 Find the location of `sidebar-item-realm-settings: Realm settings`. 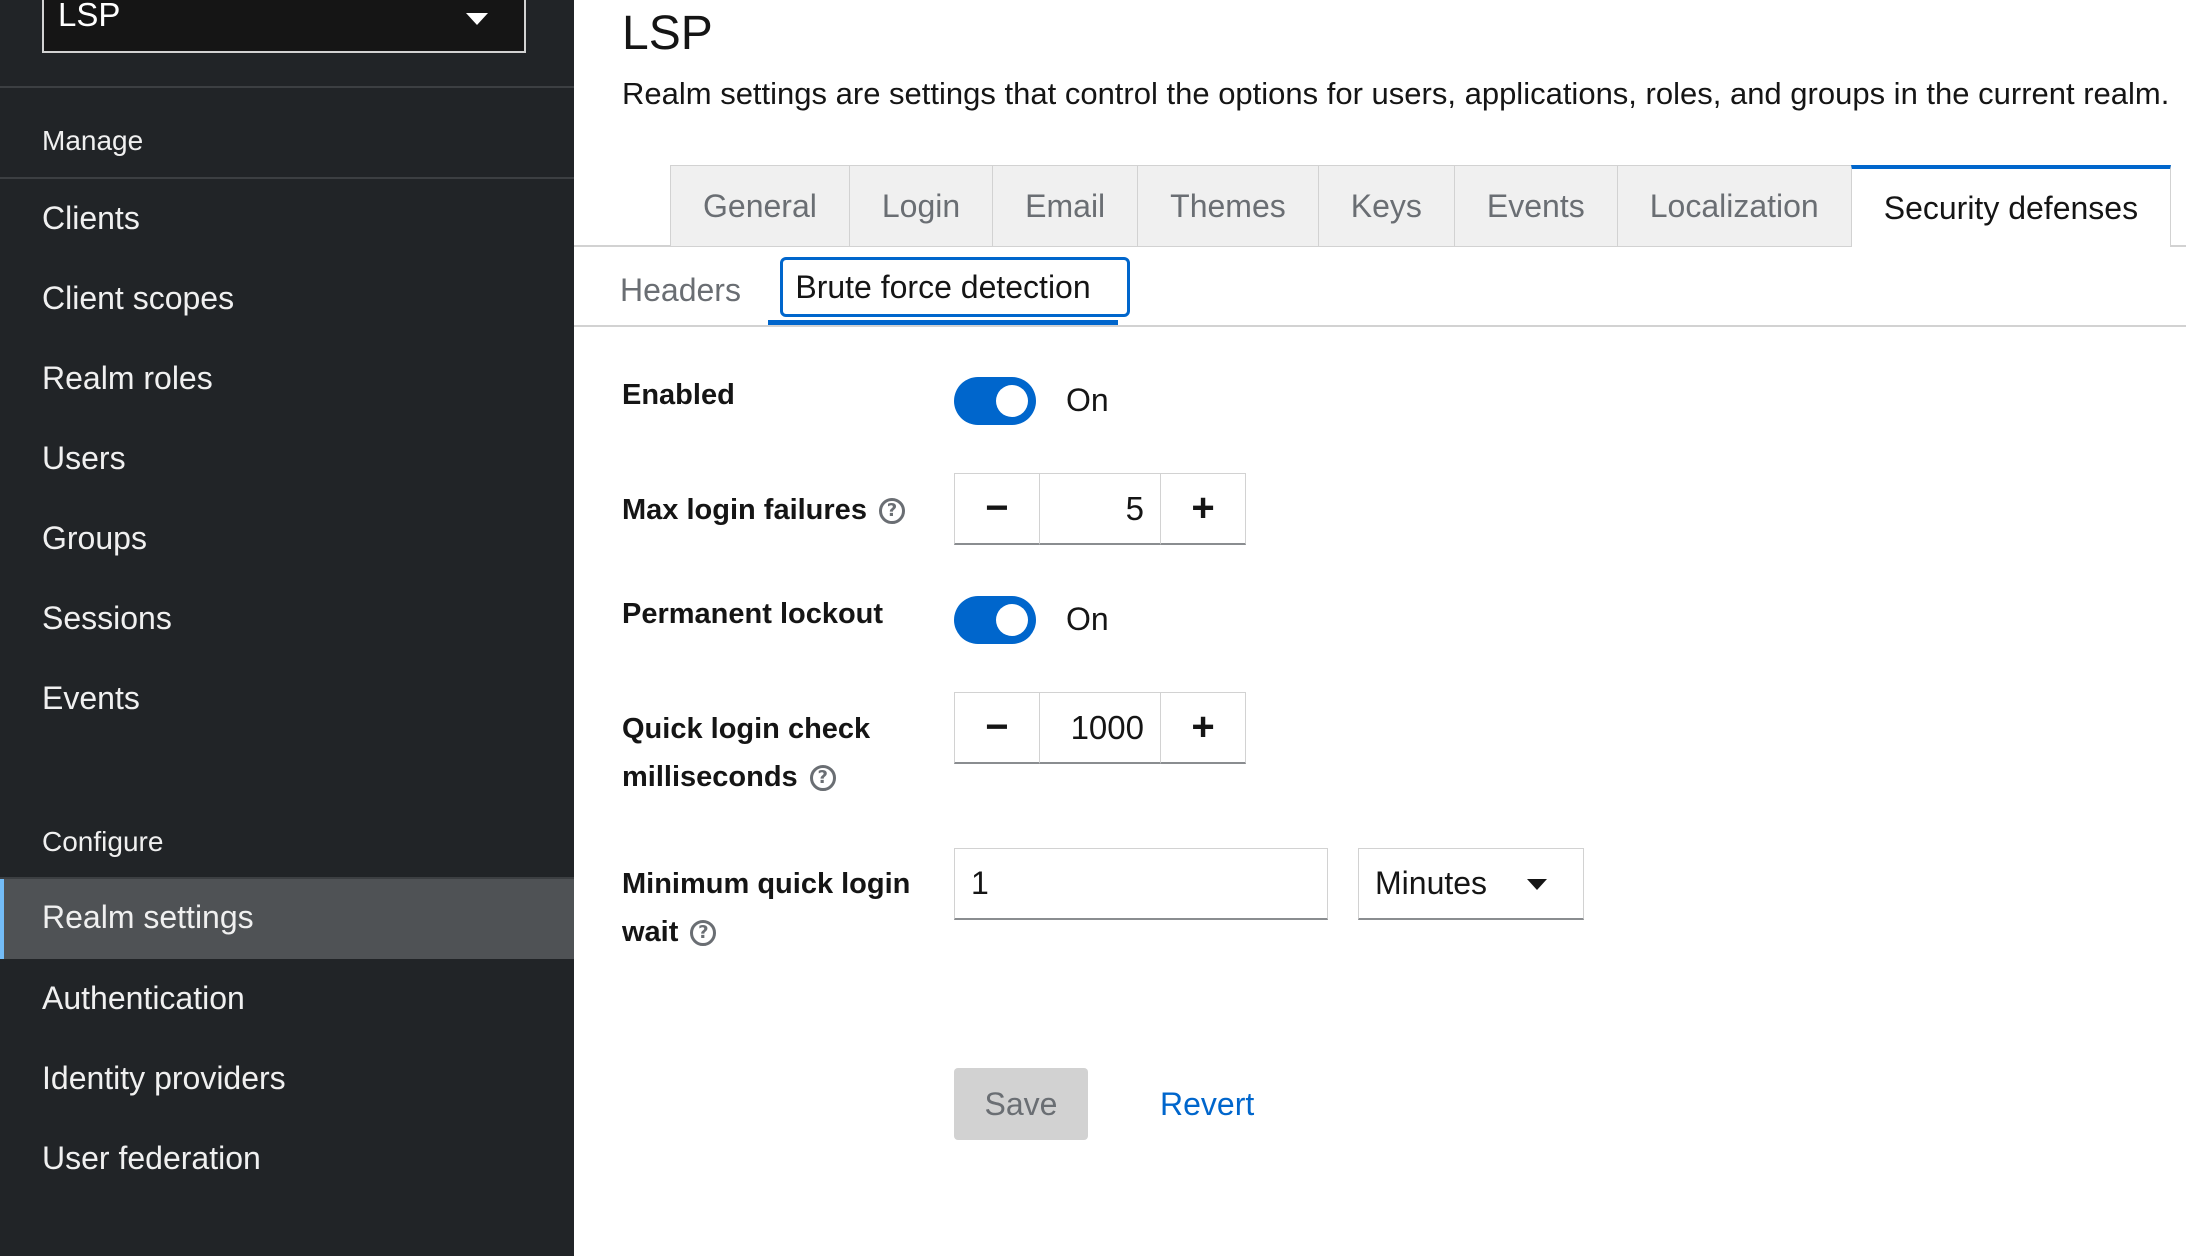

sidebar-item-realm-settings: Realm settings is located at coordinates (287, 919).